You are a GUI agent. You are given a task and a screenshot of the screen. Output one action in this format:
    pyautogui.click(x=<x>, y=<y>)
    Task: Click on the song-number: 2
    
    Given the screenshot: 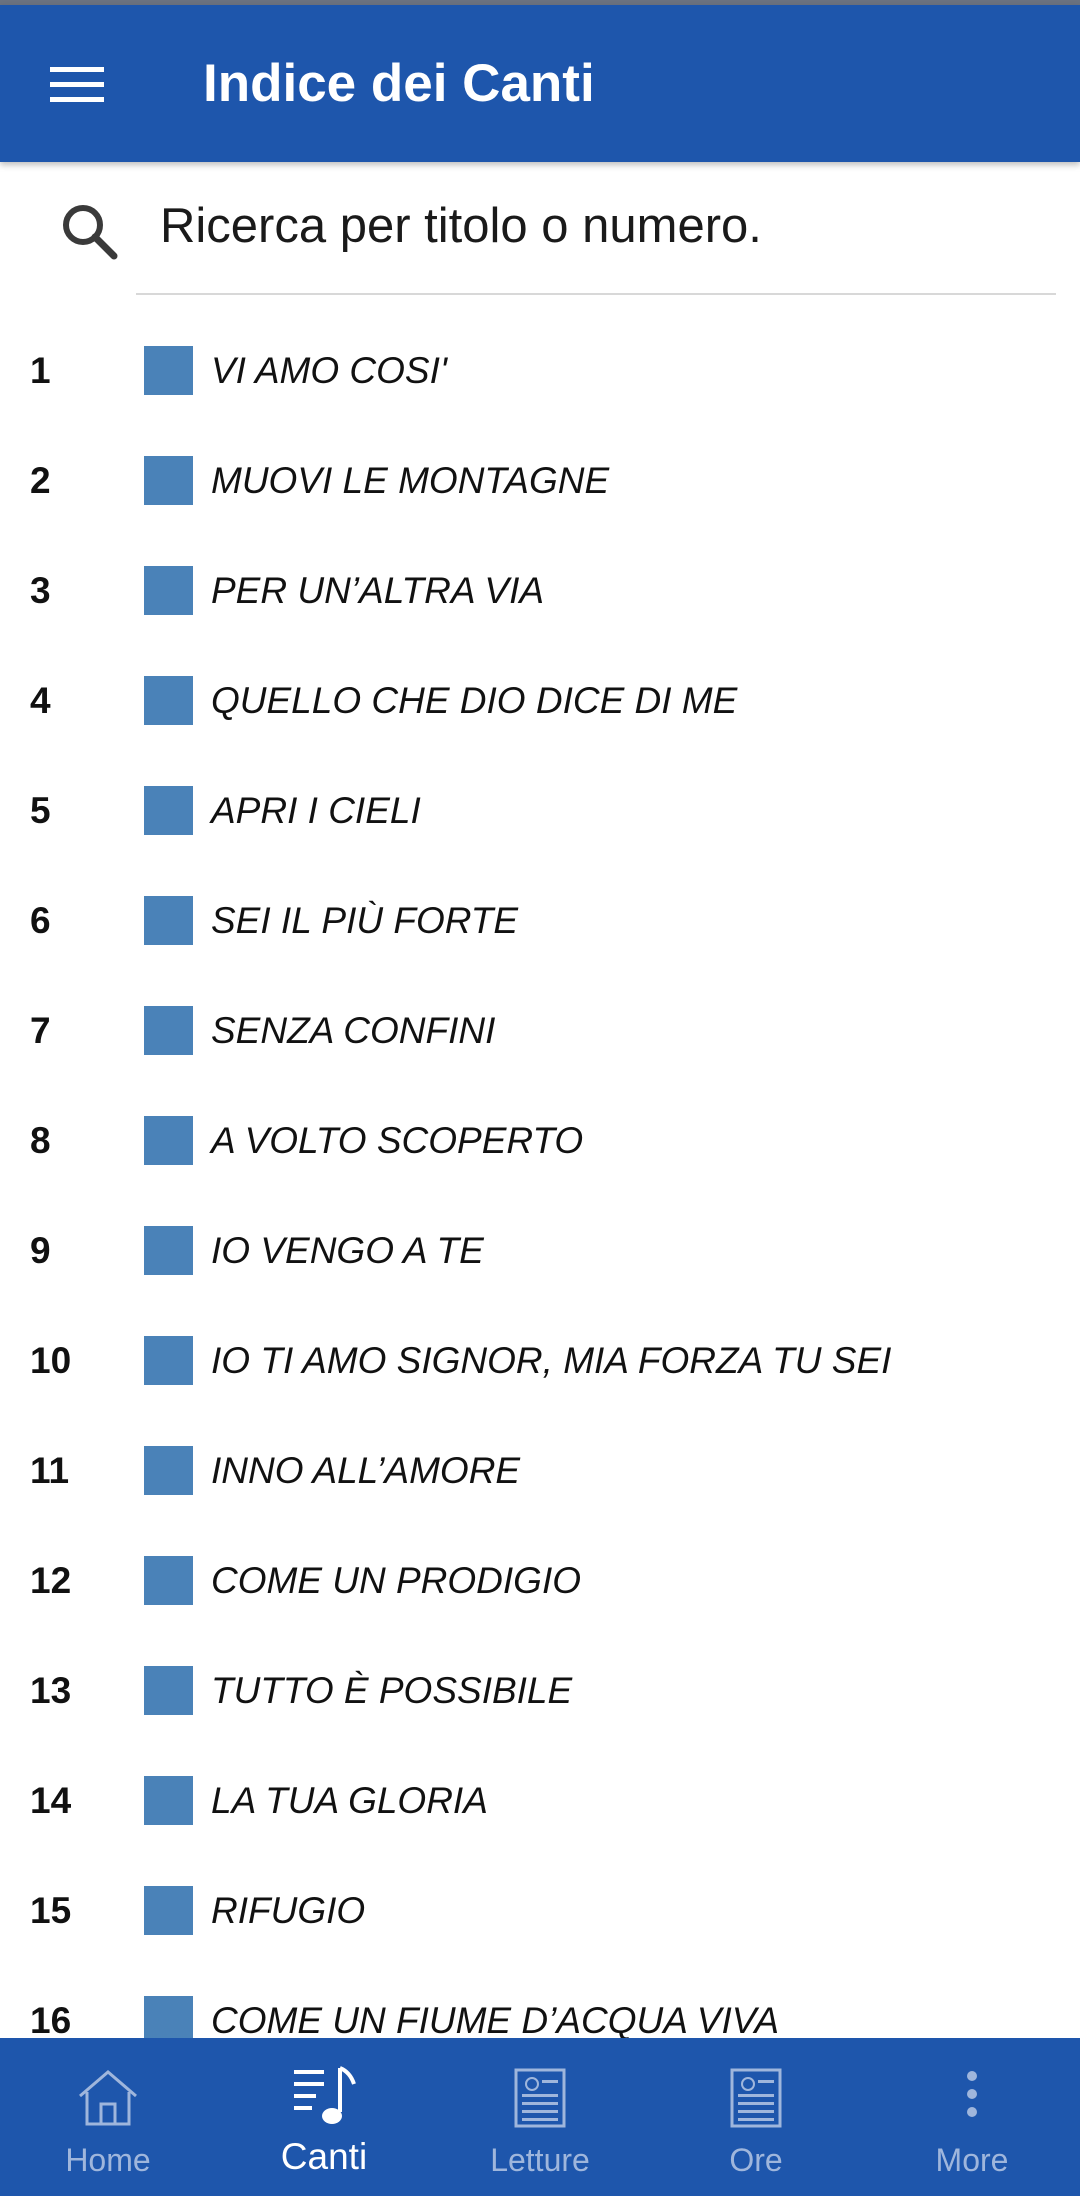 What is the action you would take?
    pyautogui.click(x=40, y=480)
    